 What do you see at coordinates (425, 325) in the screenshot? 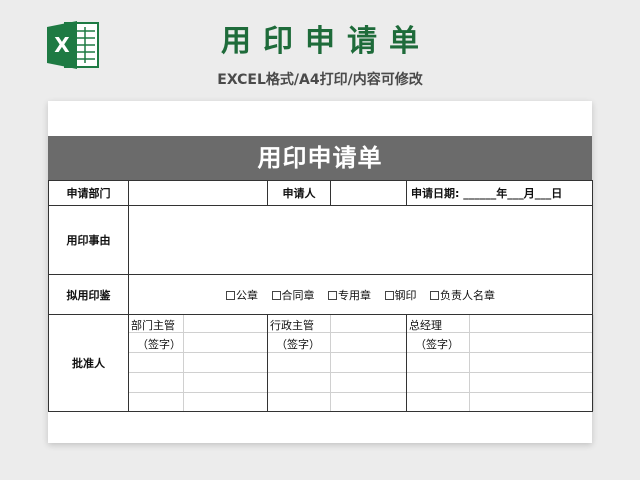
I see `approver-role: 总经理` at bounding box center [425, 325].